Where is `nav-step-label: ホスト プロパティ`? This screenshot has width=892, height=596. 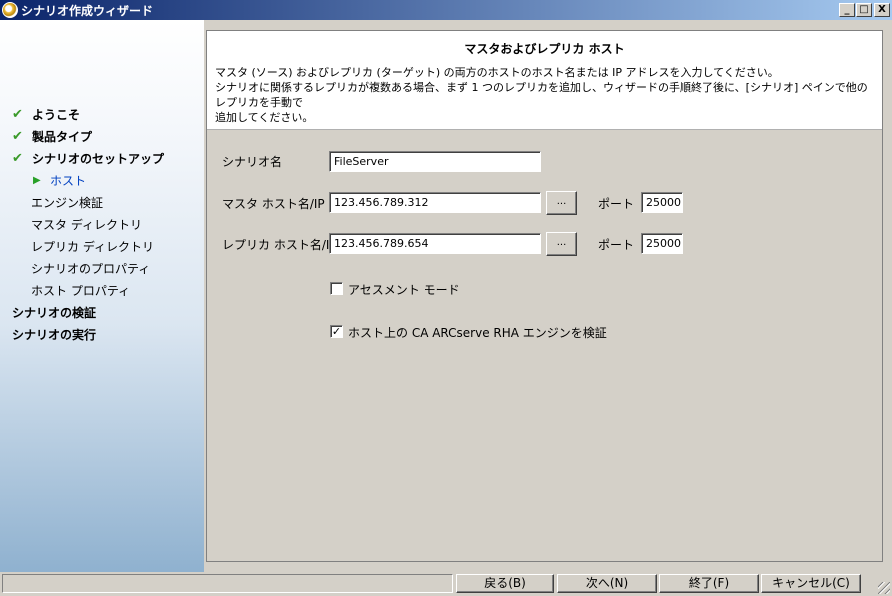 nav-step-label: ホスト プロパティ is located at coordinates (81, 290).